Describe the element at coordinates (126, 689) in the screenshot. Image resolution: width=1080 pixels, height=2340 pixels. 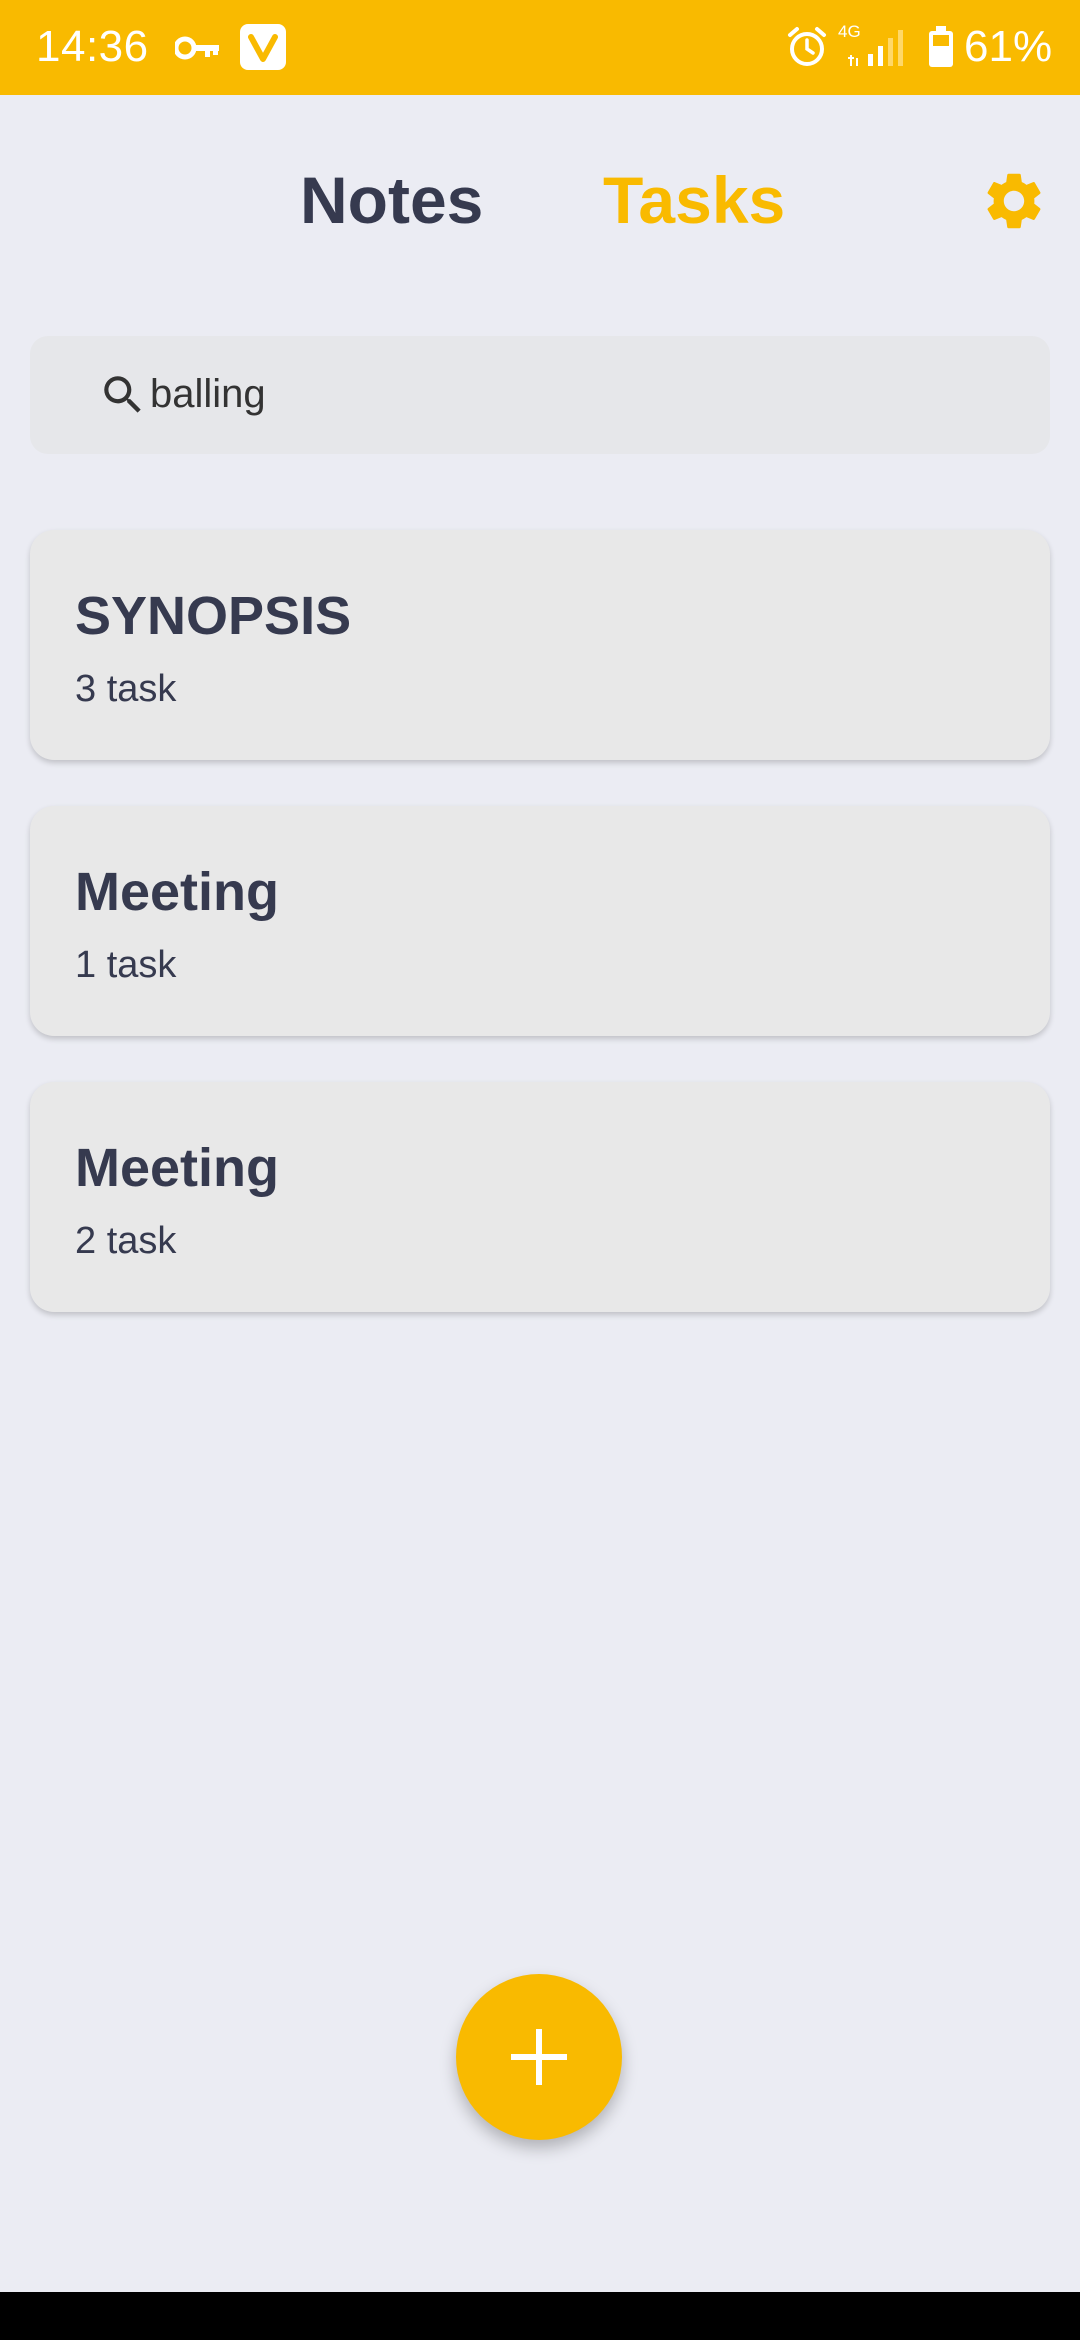
I see `task-list-count: 3 task` at that location.